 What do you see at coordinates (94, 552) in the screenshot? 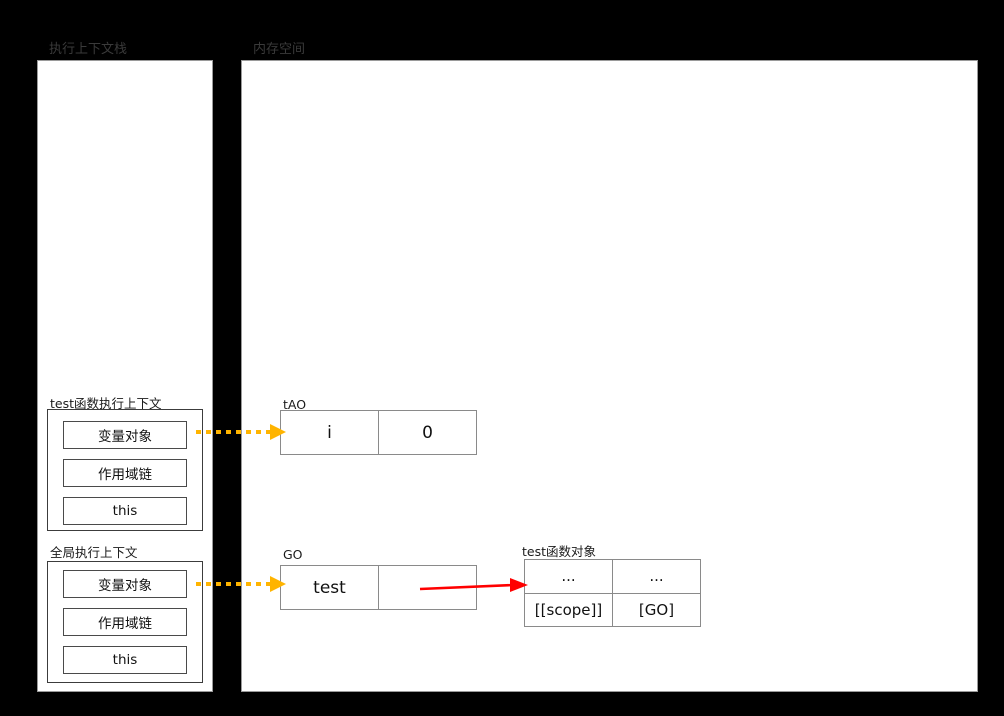
I see `global-context-label: 全局执行上下文` at bounding box center [94, 552].